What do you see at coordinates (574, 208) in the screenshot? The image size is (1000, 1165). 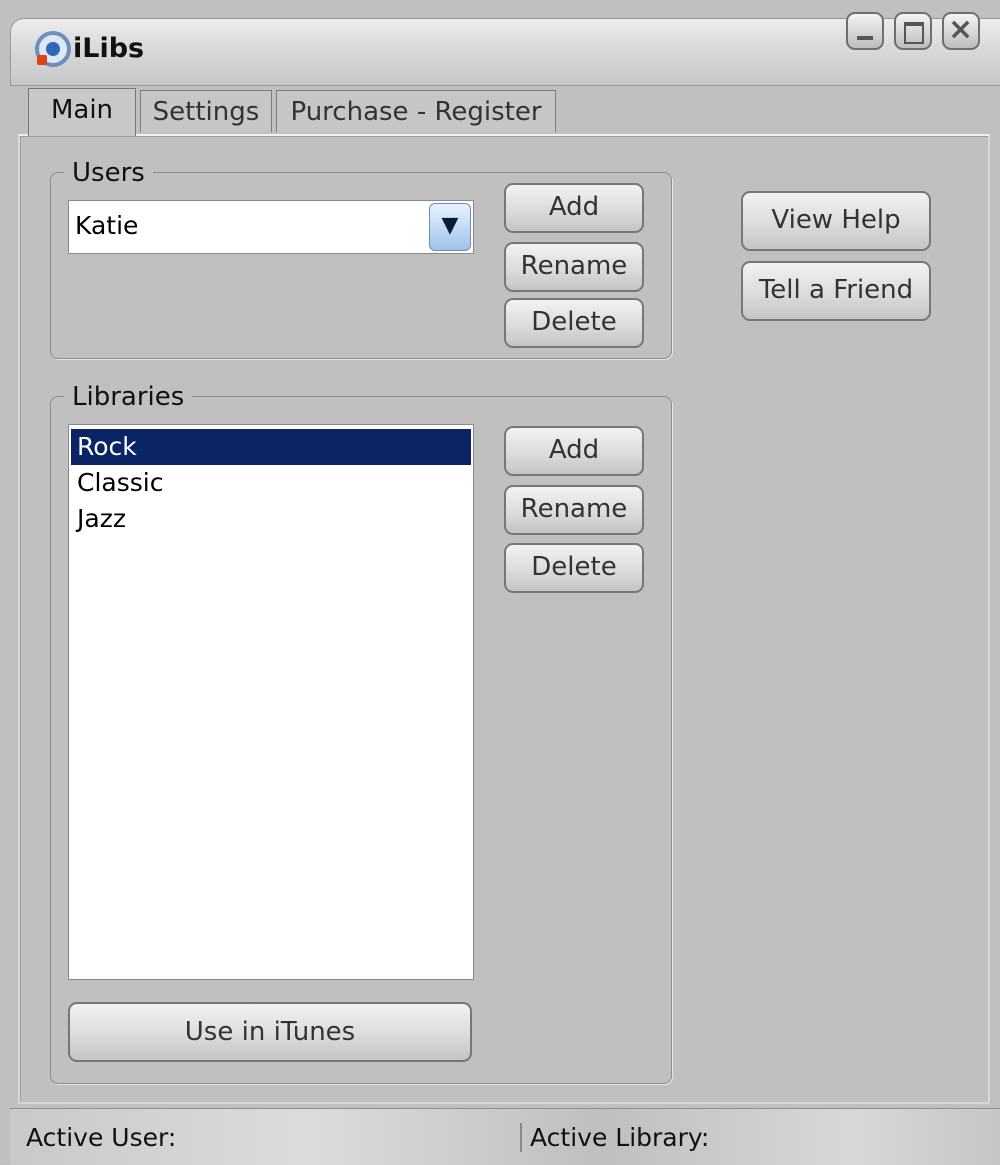 I see `add-user-button: Add` at bounding box center [574, 208].